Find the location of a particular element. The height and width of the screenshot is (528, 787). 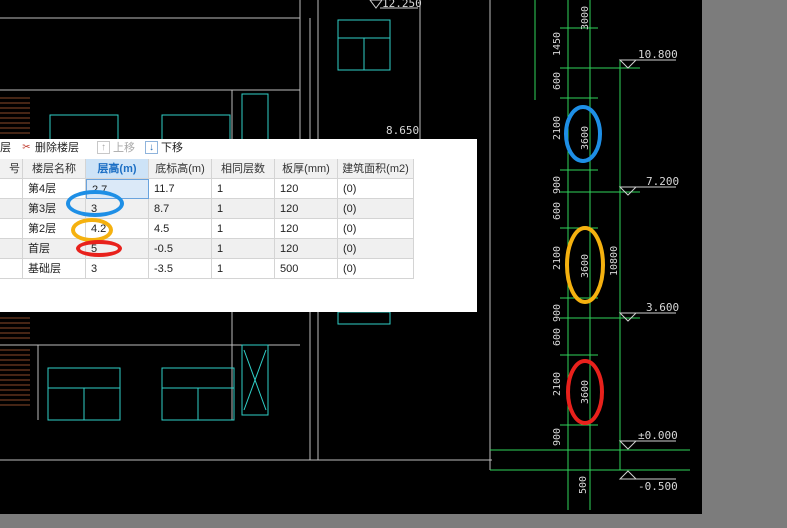

canvas-margin-bottom is located at coordinates (393, 521).